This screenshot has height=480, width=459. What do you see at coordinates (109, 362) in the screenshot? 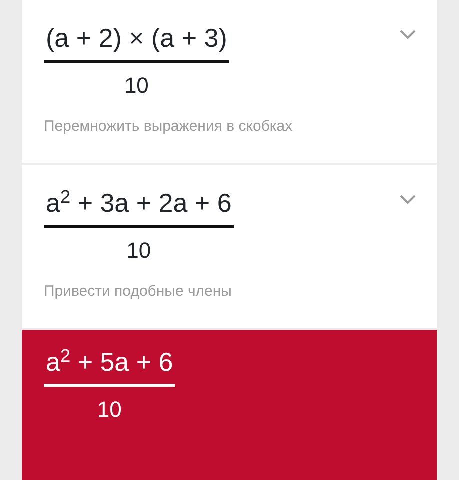
I see `fraction-numerator: a$^{2}$ + 5a + 6` at bounding box center [109, 362].